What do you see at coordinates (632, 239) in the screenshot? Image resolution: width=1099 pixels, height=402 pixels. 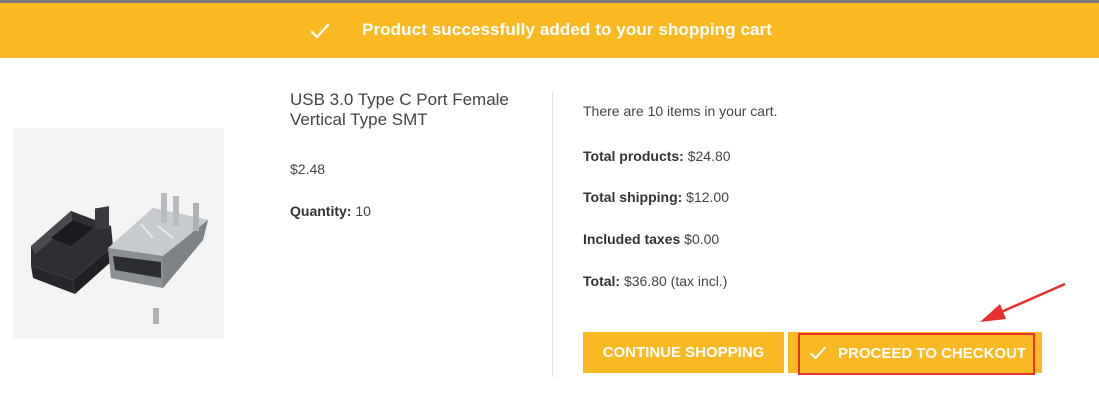 I see `included-taxes-label: Included taxes` at bounding box center [632, 239].